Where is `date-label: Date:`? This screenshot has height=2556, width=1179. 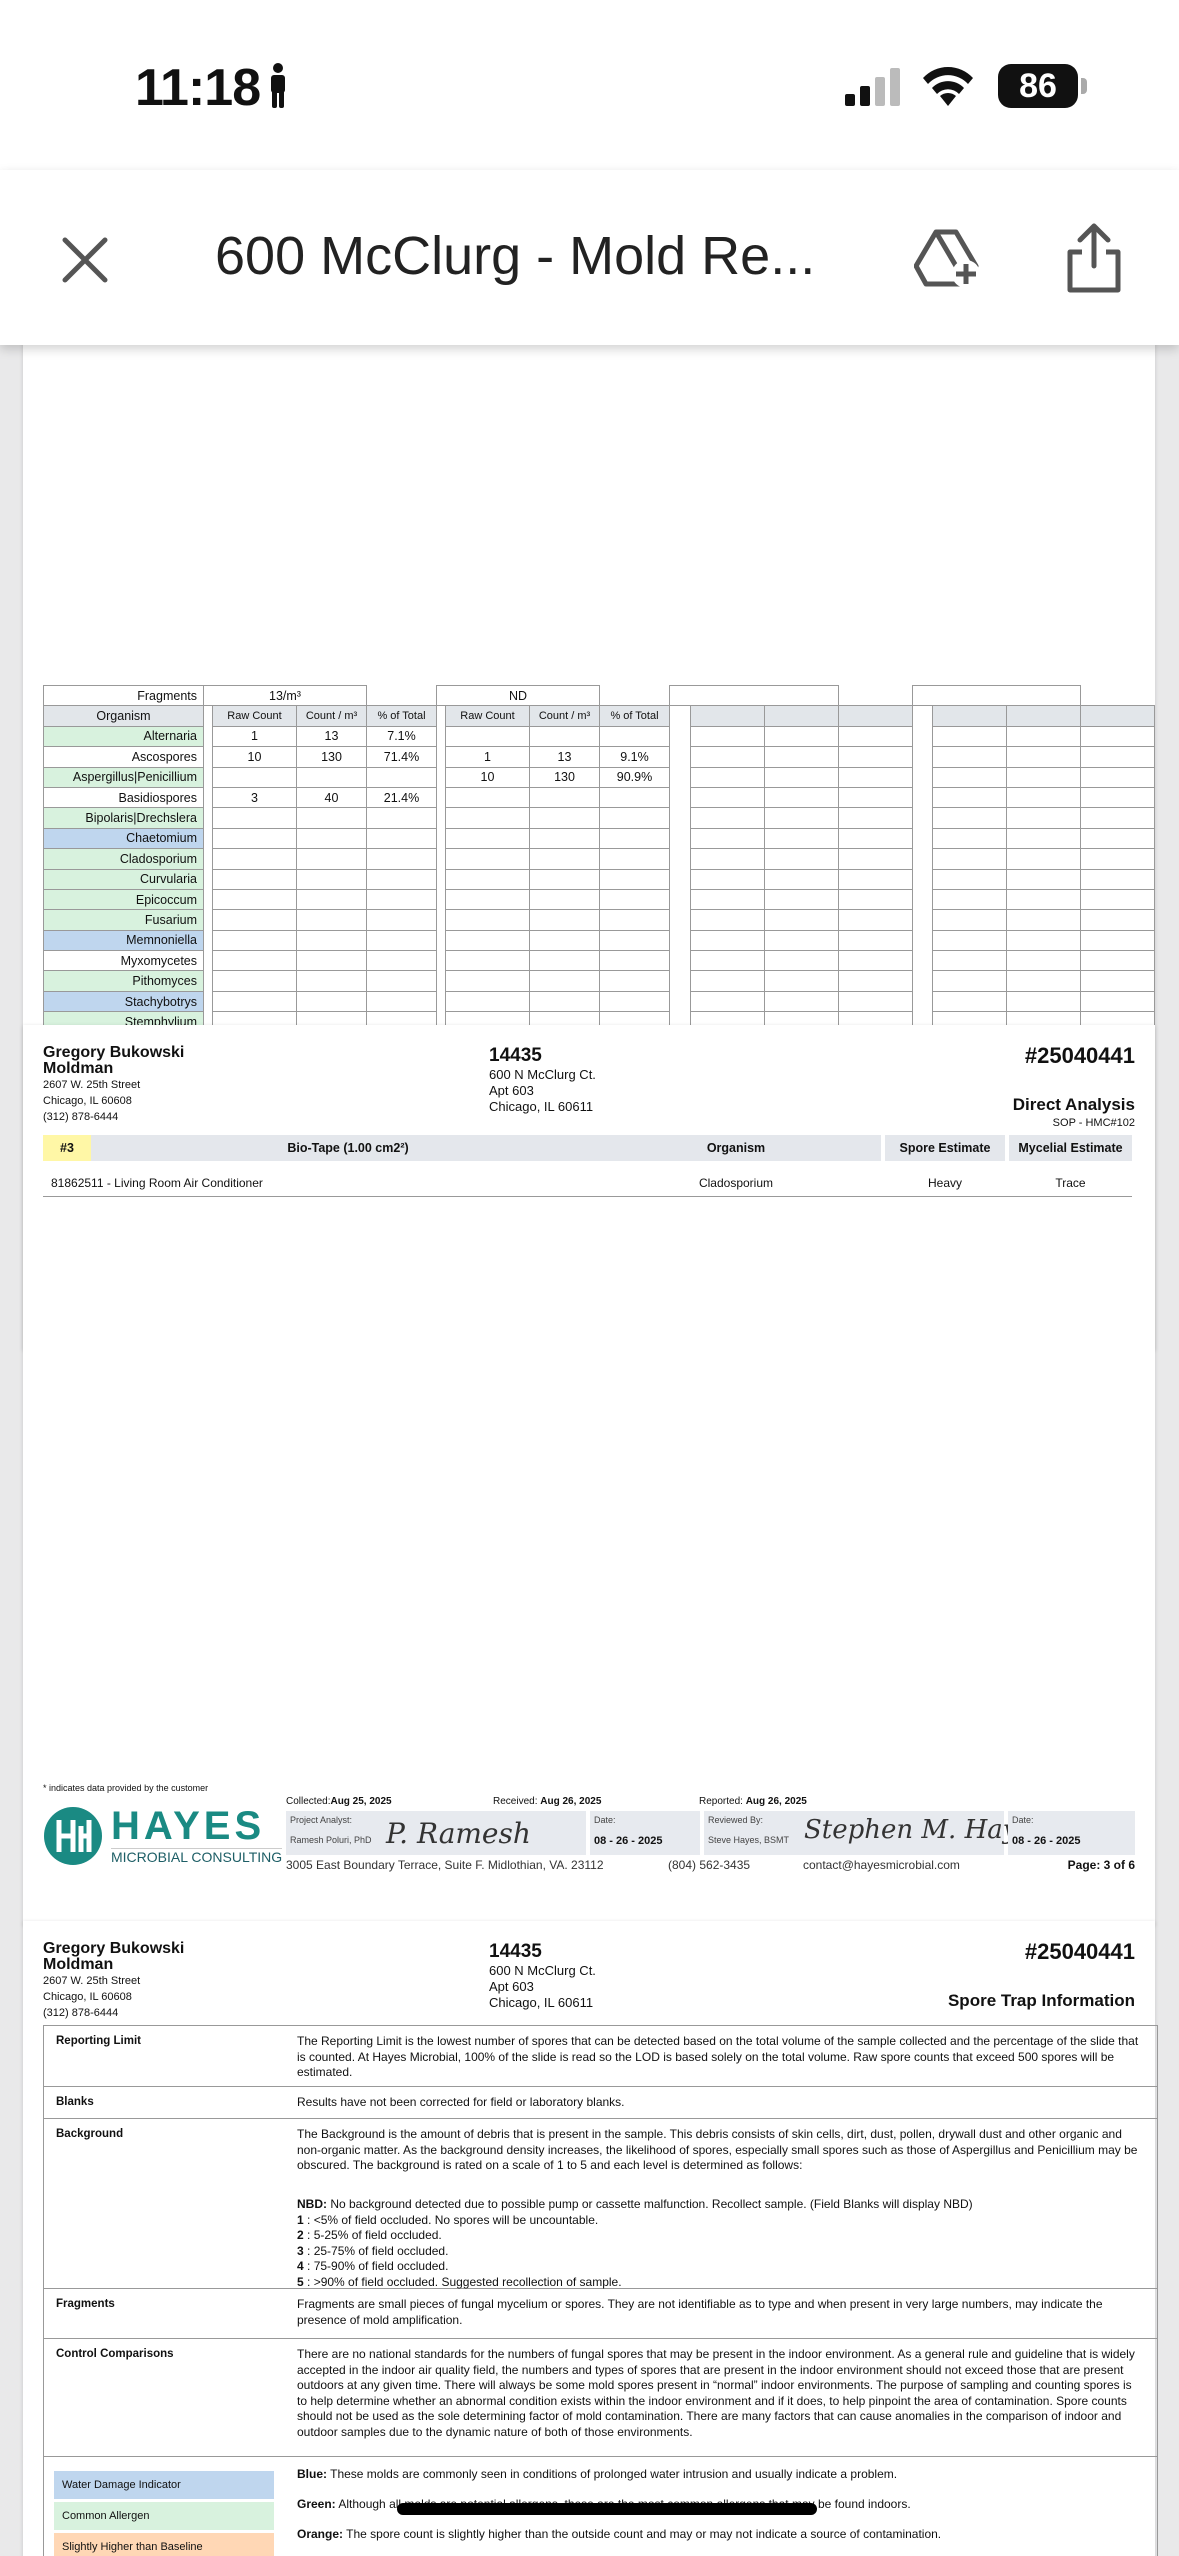
date-label: Date: is located at coordinates (605, 1820).